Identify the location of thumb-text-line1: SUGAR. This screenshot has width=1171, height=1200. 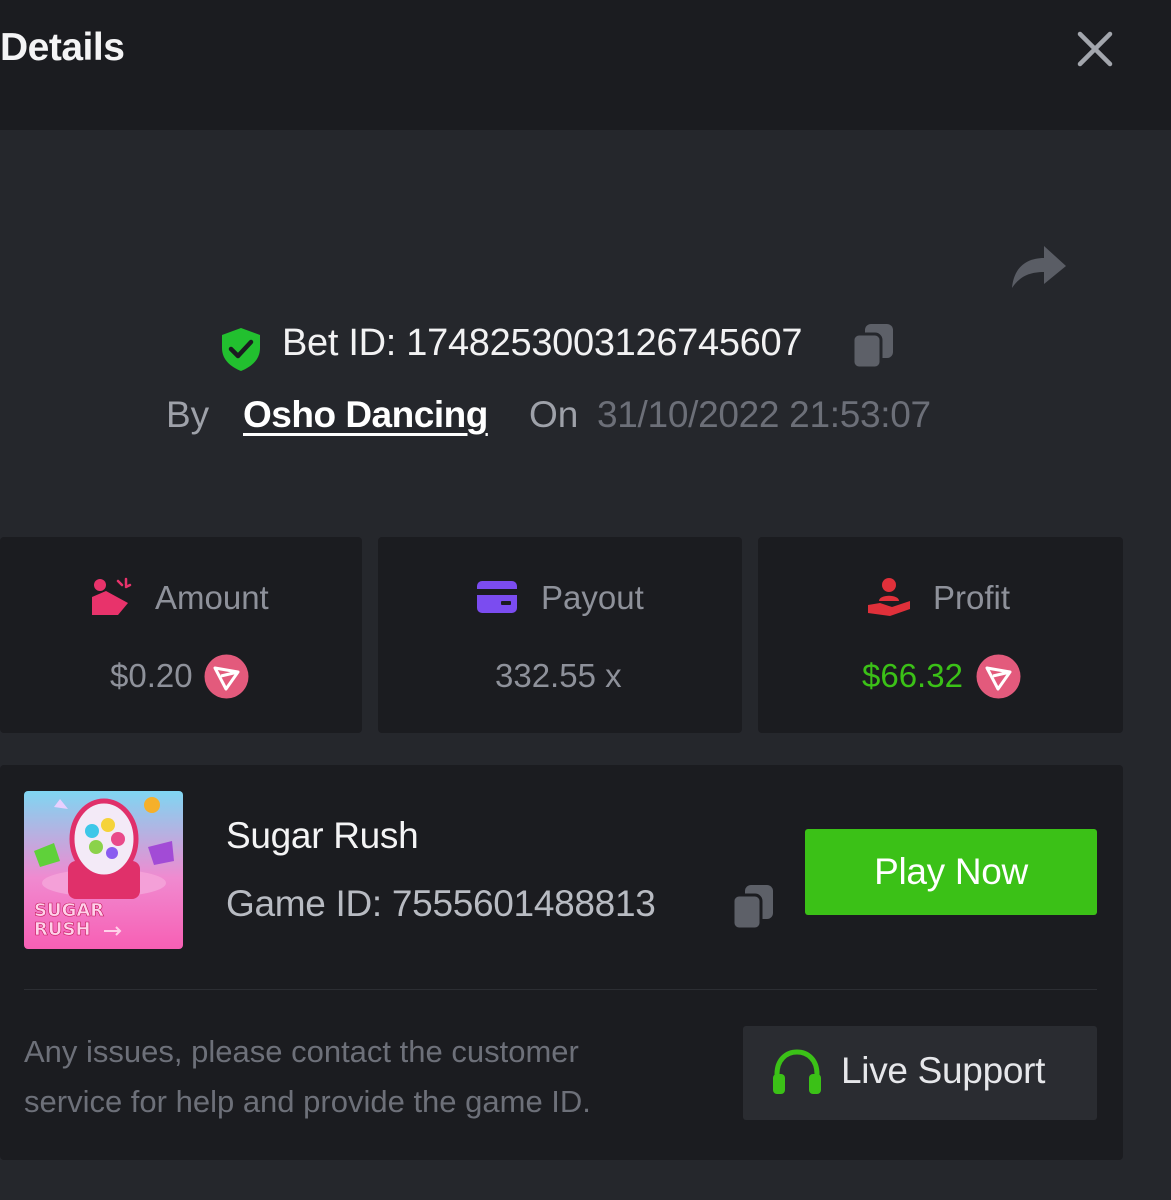
(69, 910).